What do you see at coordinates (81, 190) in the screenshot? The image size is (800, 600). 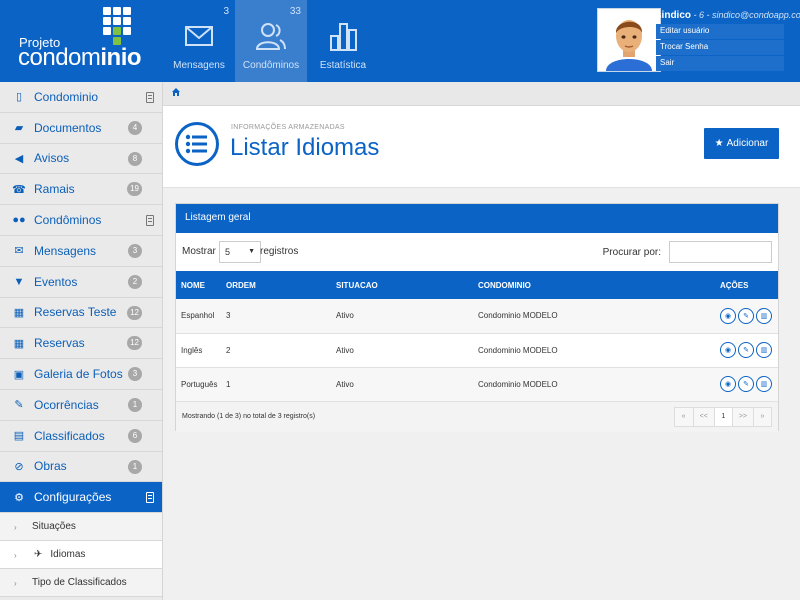 I see `sidebar-item-ramais: ☎ Ramais 19` at bounding box center [81, 190].